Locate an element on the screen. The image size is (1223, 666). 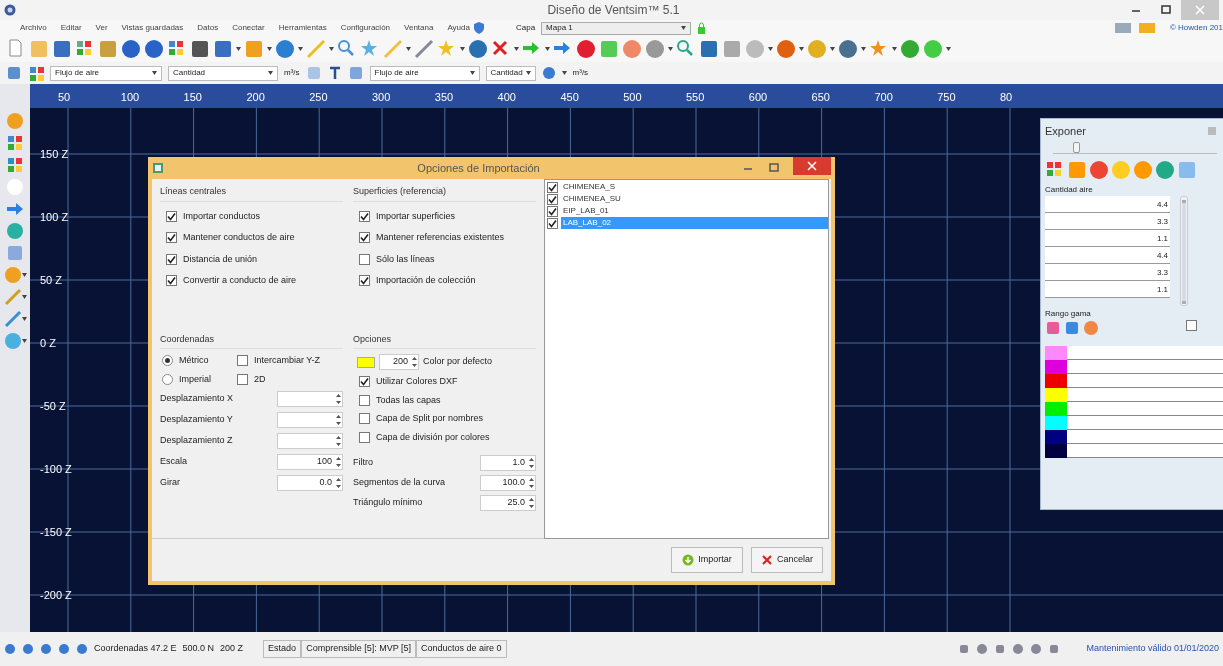
menu-item: Herramientas is located at coordinates (302, 28).